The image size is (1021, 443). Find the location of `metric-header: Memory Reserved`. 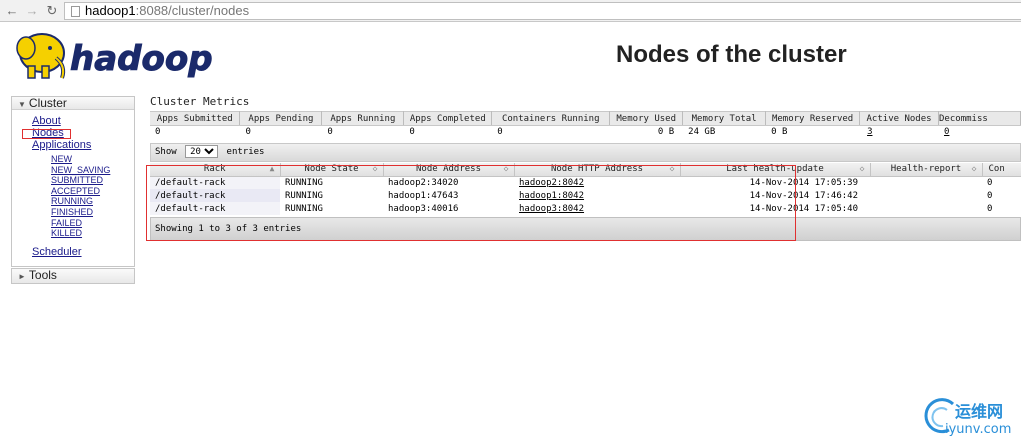

metric-header: Memory Reserved is located at coordinates (813, 118).